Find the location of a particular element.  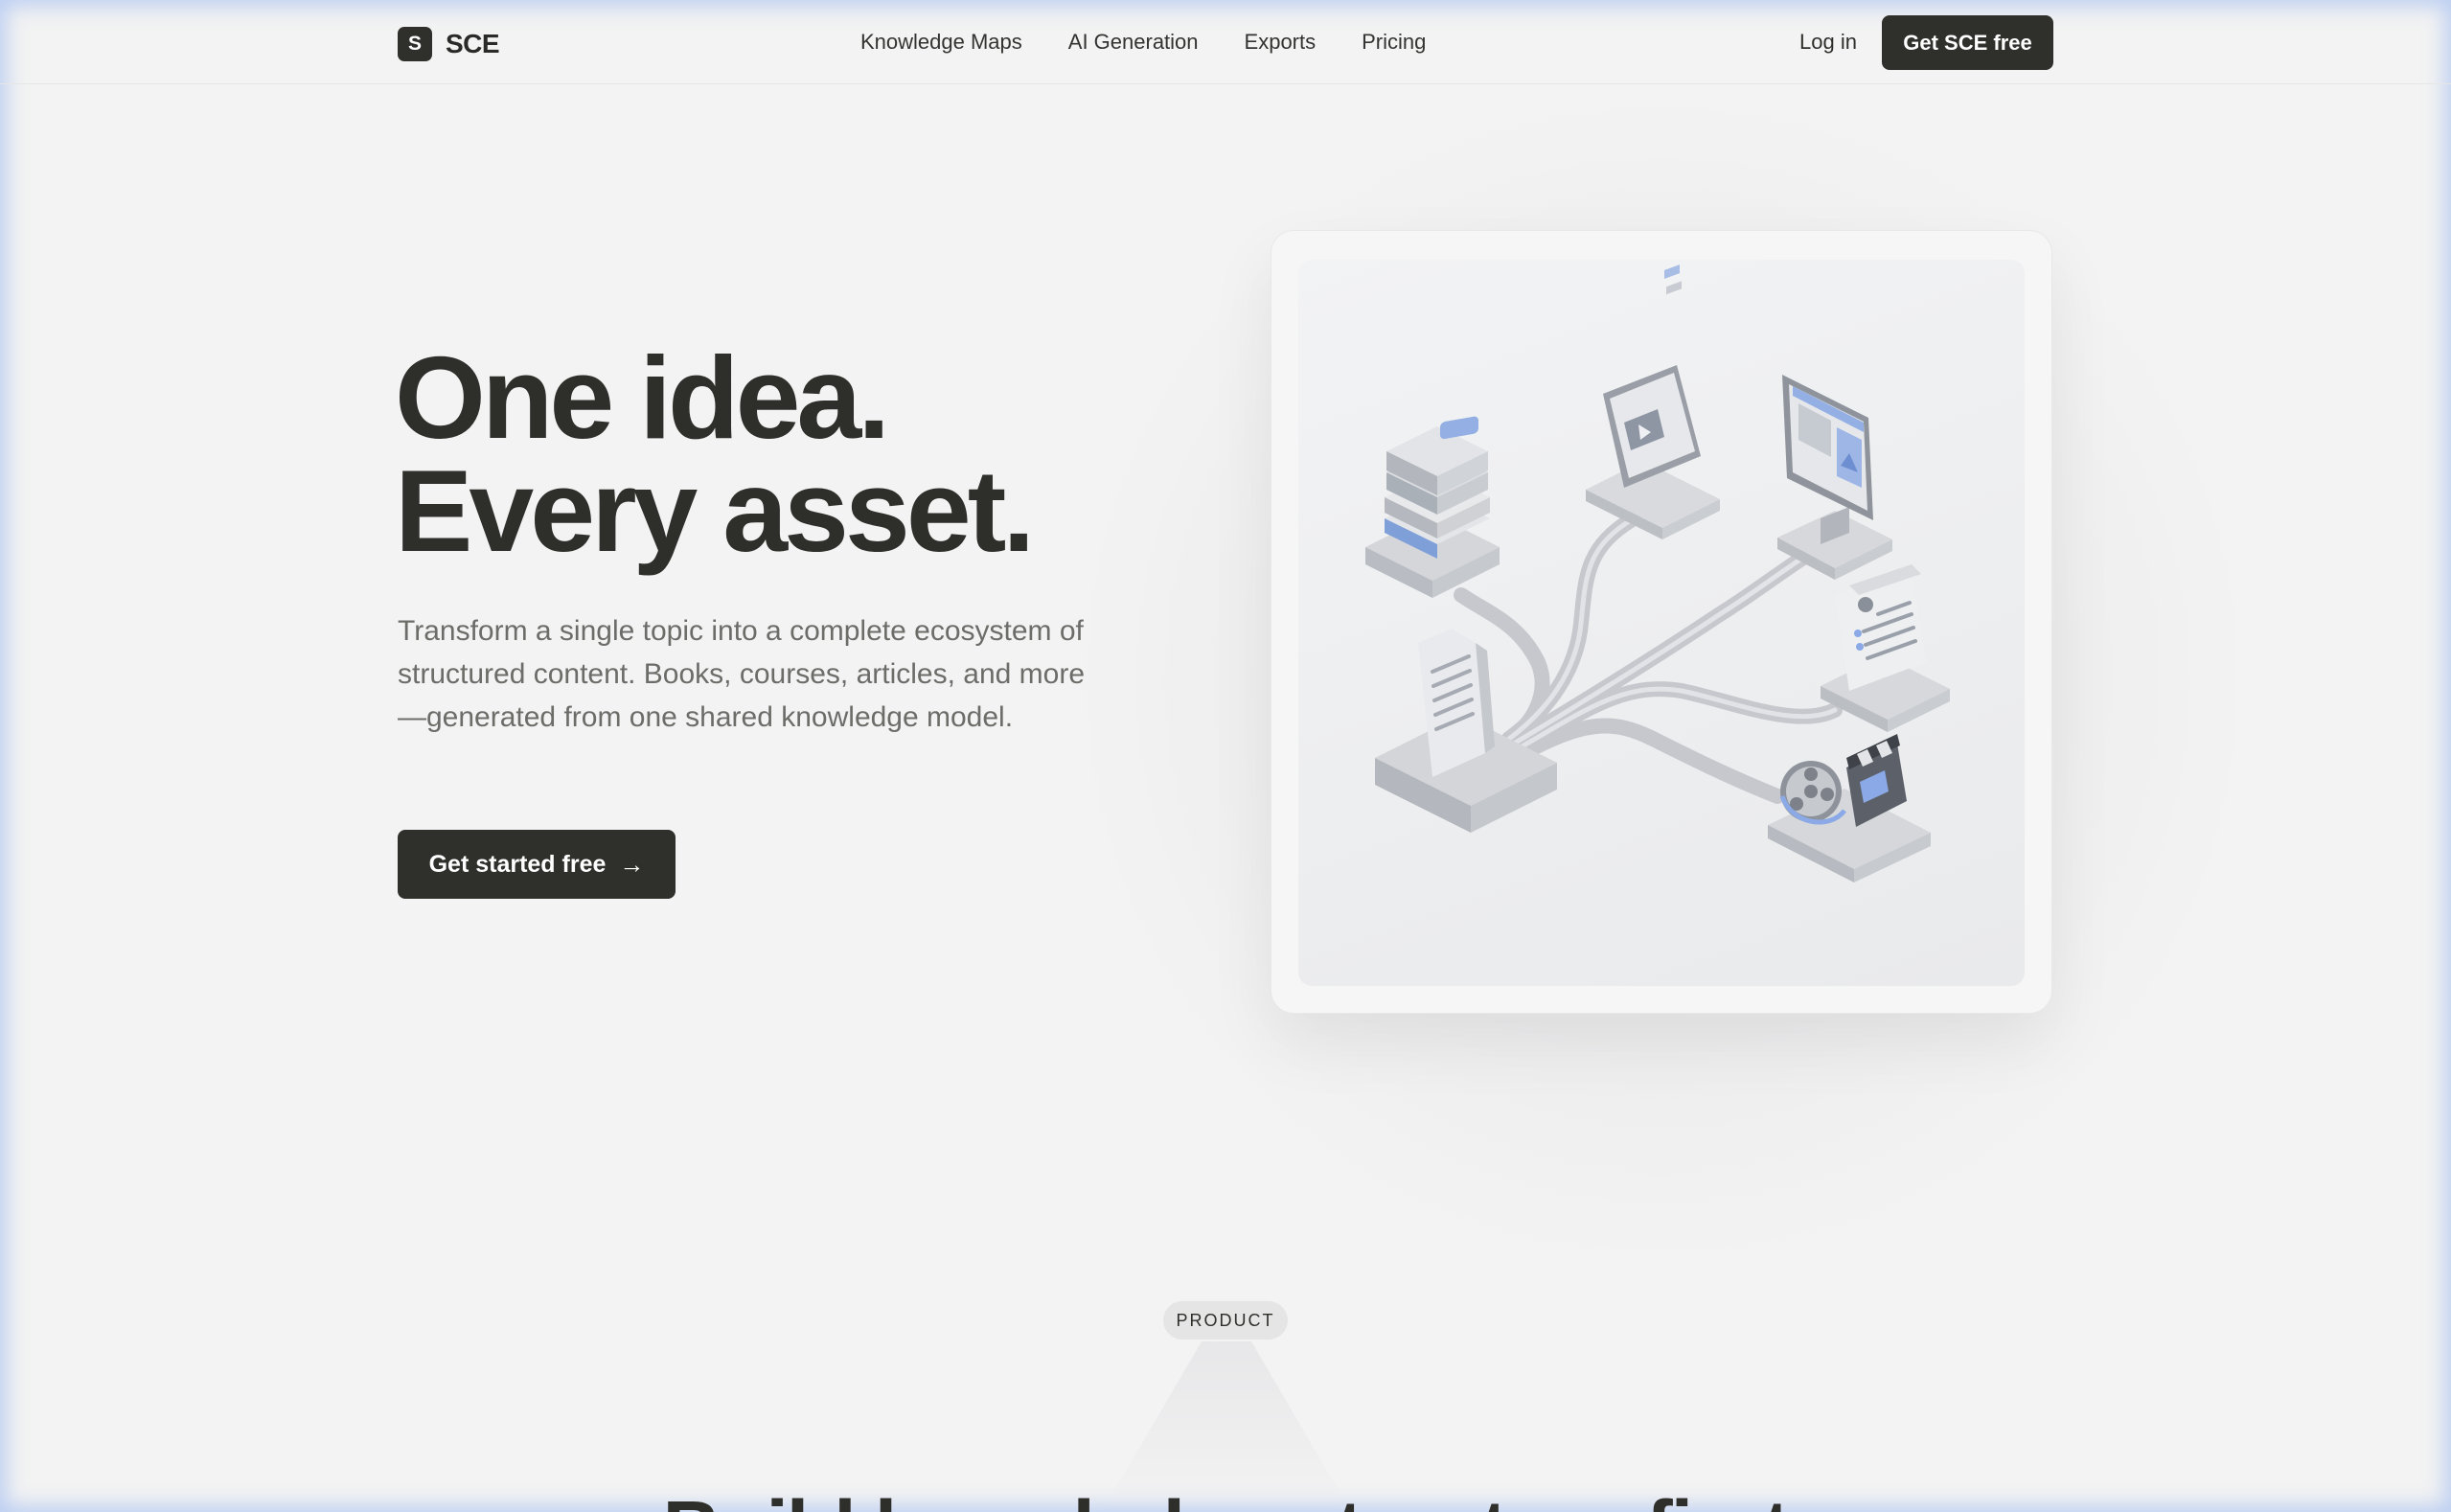

logo: S SCE is located at coordinates (449, 44).